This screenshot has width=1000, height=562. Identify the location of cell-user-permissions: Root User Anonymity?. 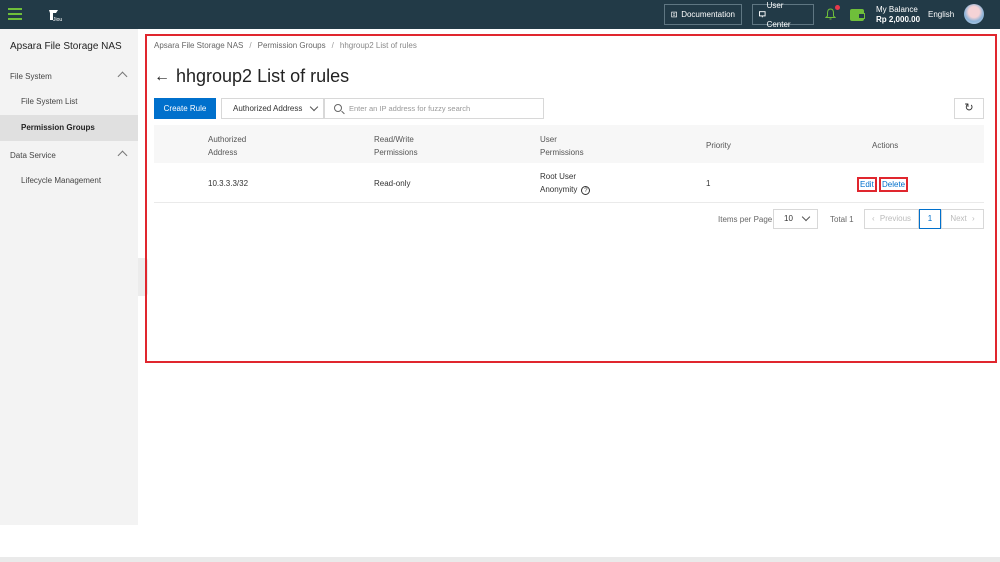
(565, 183).